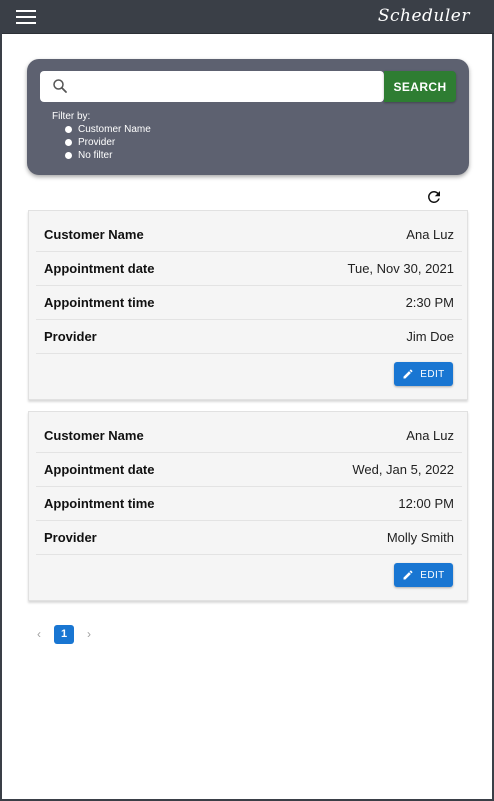 This screenshot has width=494, height=801. I want to click on provider-value: Molly Smith, so click(420, 537).